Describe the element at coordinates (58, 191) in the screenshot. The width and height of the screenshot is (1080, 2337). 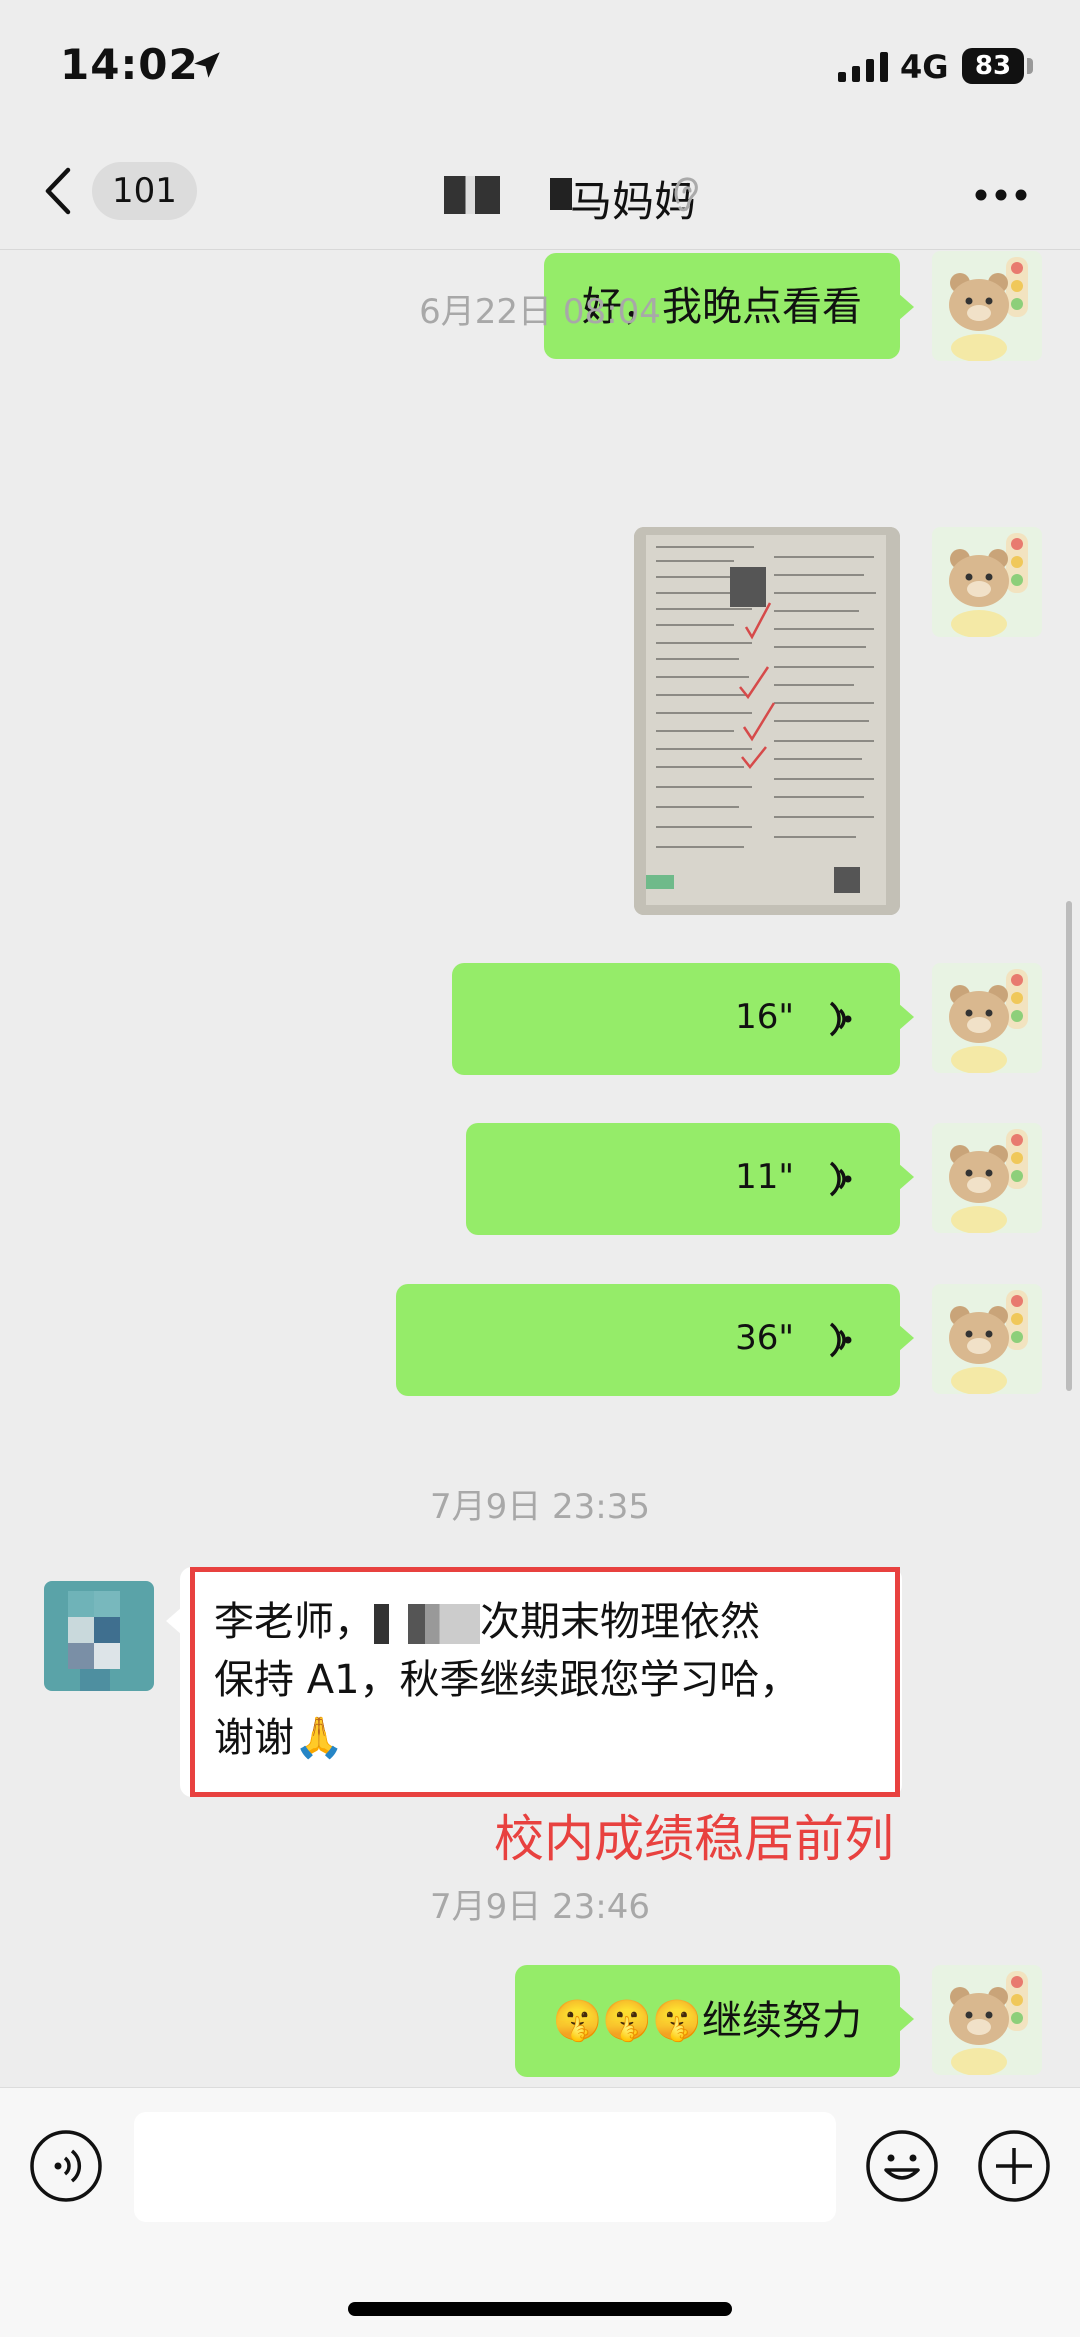
I see `back-chevron-icon` at that location.